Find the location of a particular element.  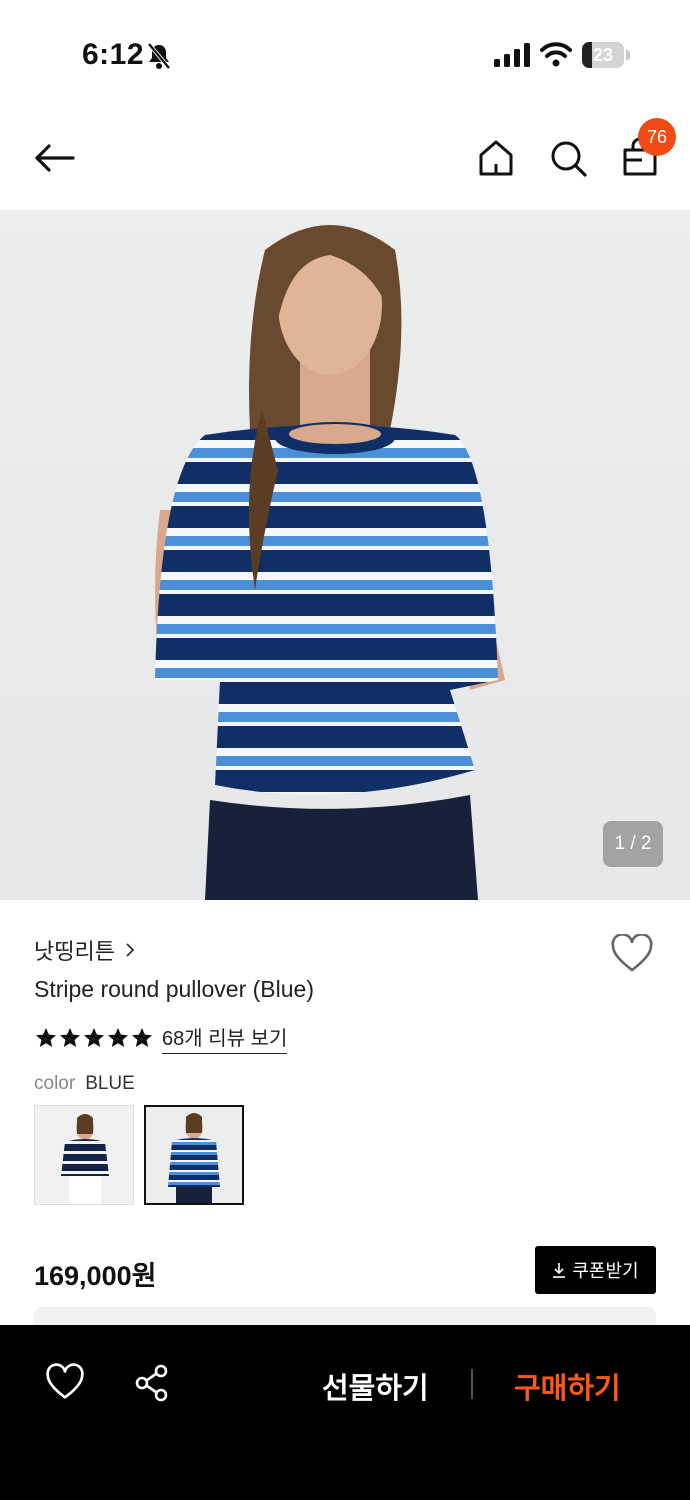

home-icon is located at coordinates (496, 158).